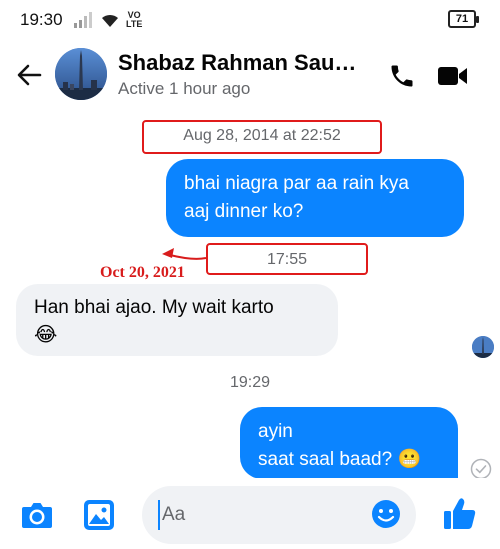  I want to click on wifi-icon, so click(110, 20).